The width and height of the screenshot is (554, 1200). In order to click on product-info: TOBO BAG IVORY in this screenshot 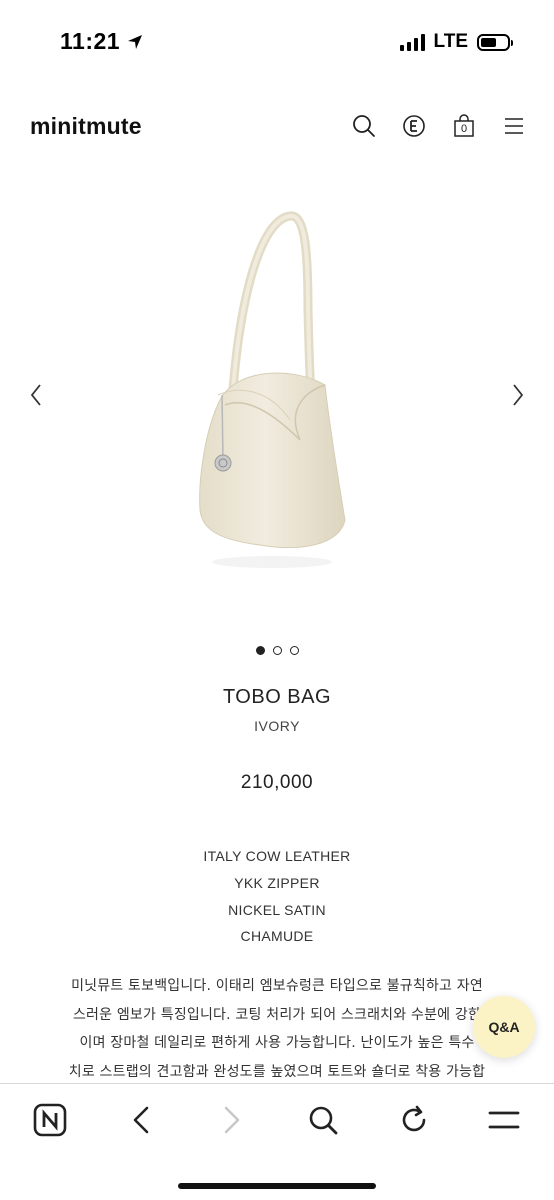, I will do `click(277, 710)`.